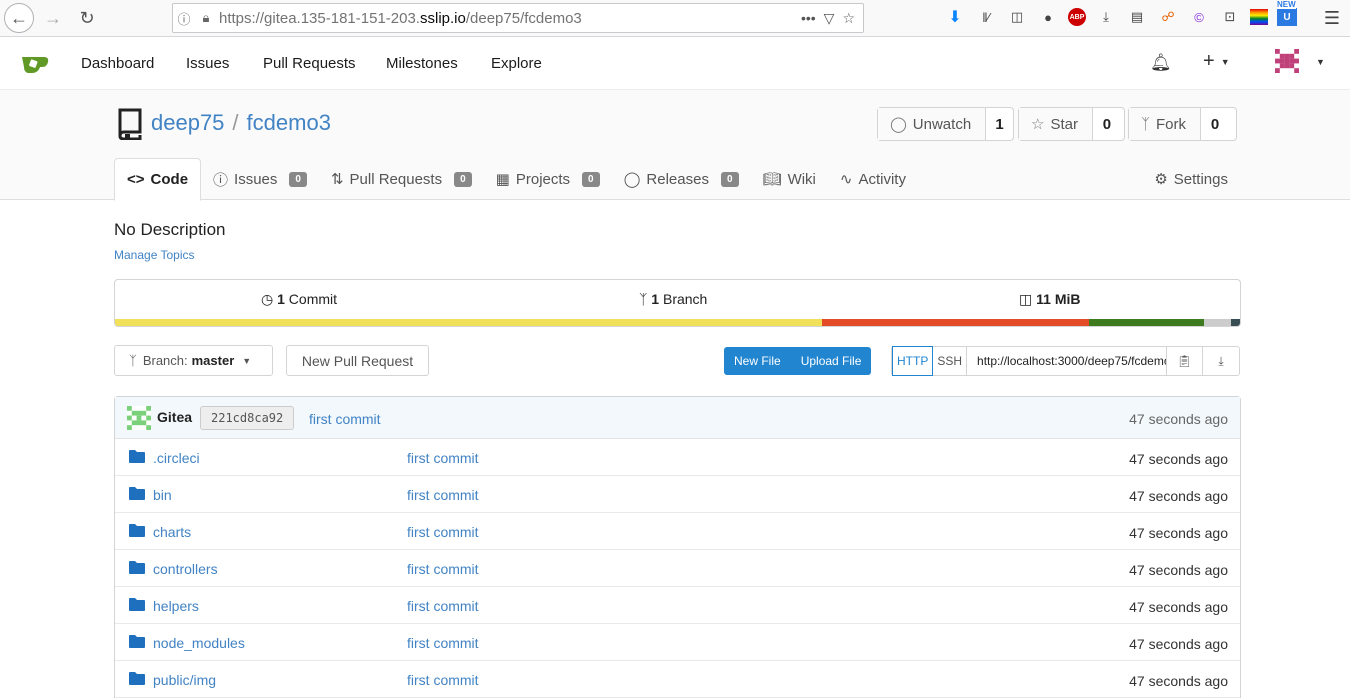 The height and width of the screenshot is (698, 1350). I want to click on pull-request-icon: ⇅, so click(337, 179).